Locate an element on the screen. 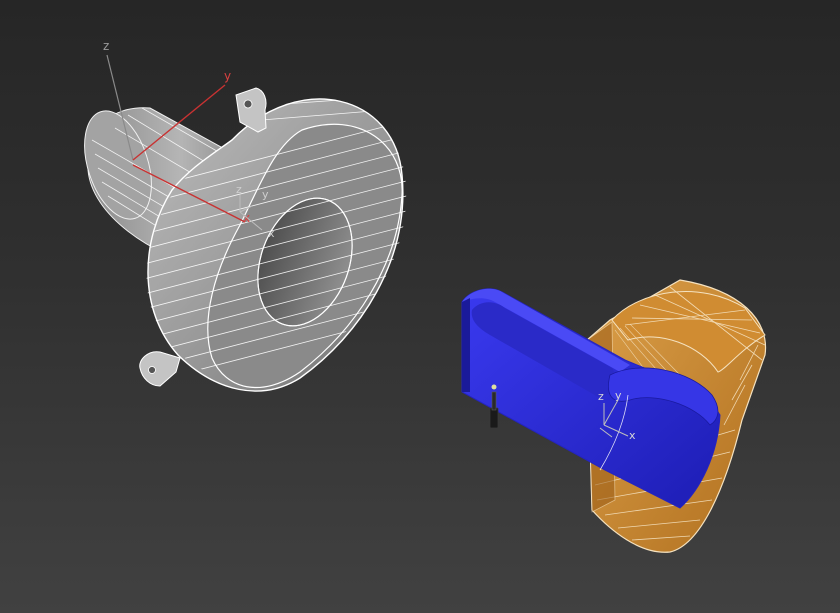 Image resolution: width=840 pixels, height=613 pixels. world-y-label: y is located at coordinates (227, 76).